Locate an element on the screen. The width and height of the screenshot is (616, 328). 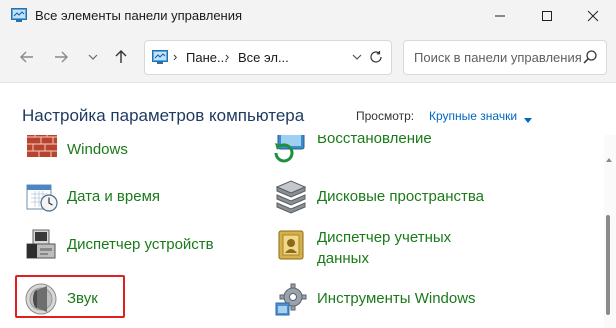
windows-tools-icon is located at coordinates (291, 299).